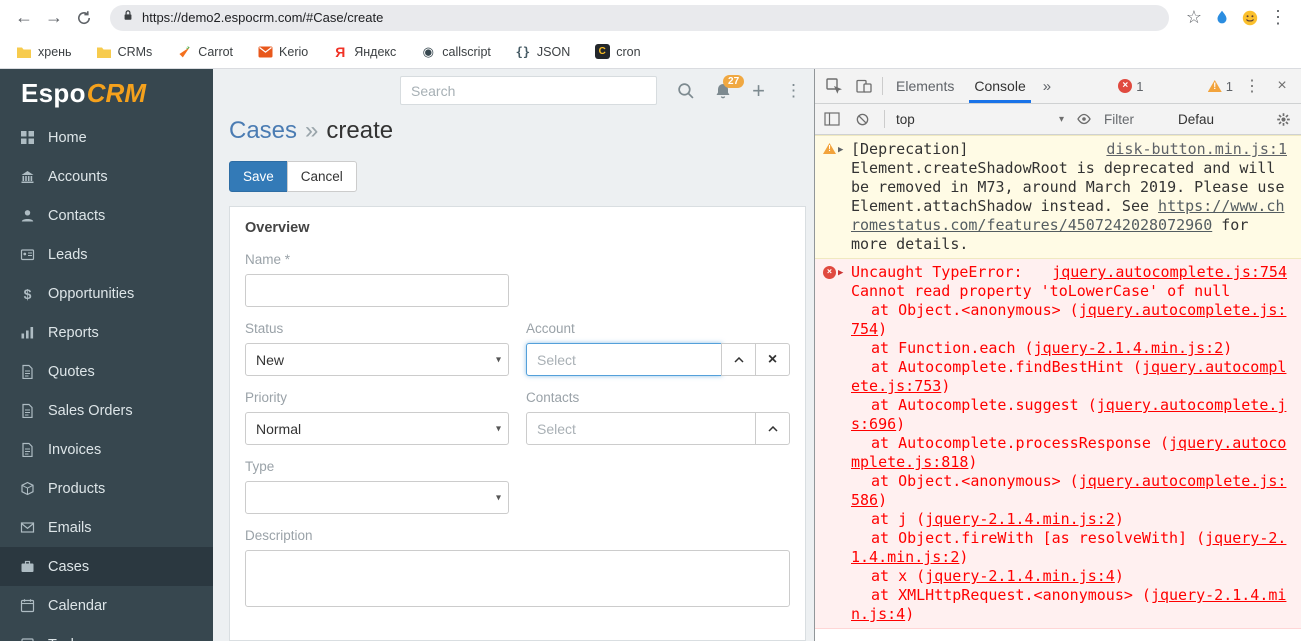 This screenshot has height=641, width=1301. What do you see at coordinates (1196, 119) in the screenshot?
I see `log-levels-dropdown: Defau` at bounding box center [1196, 119].